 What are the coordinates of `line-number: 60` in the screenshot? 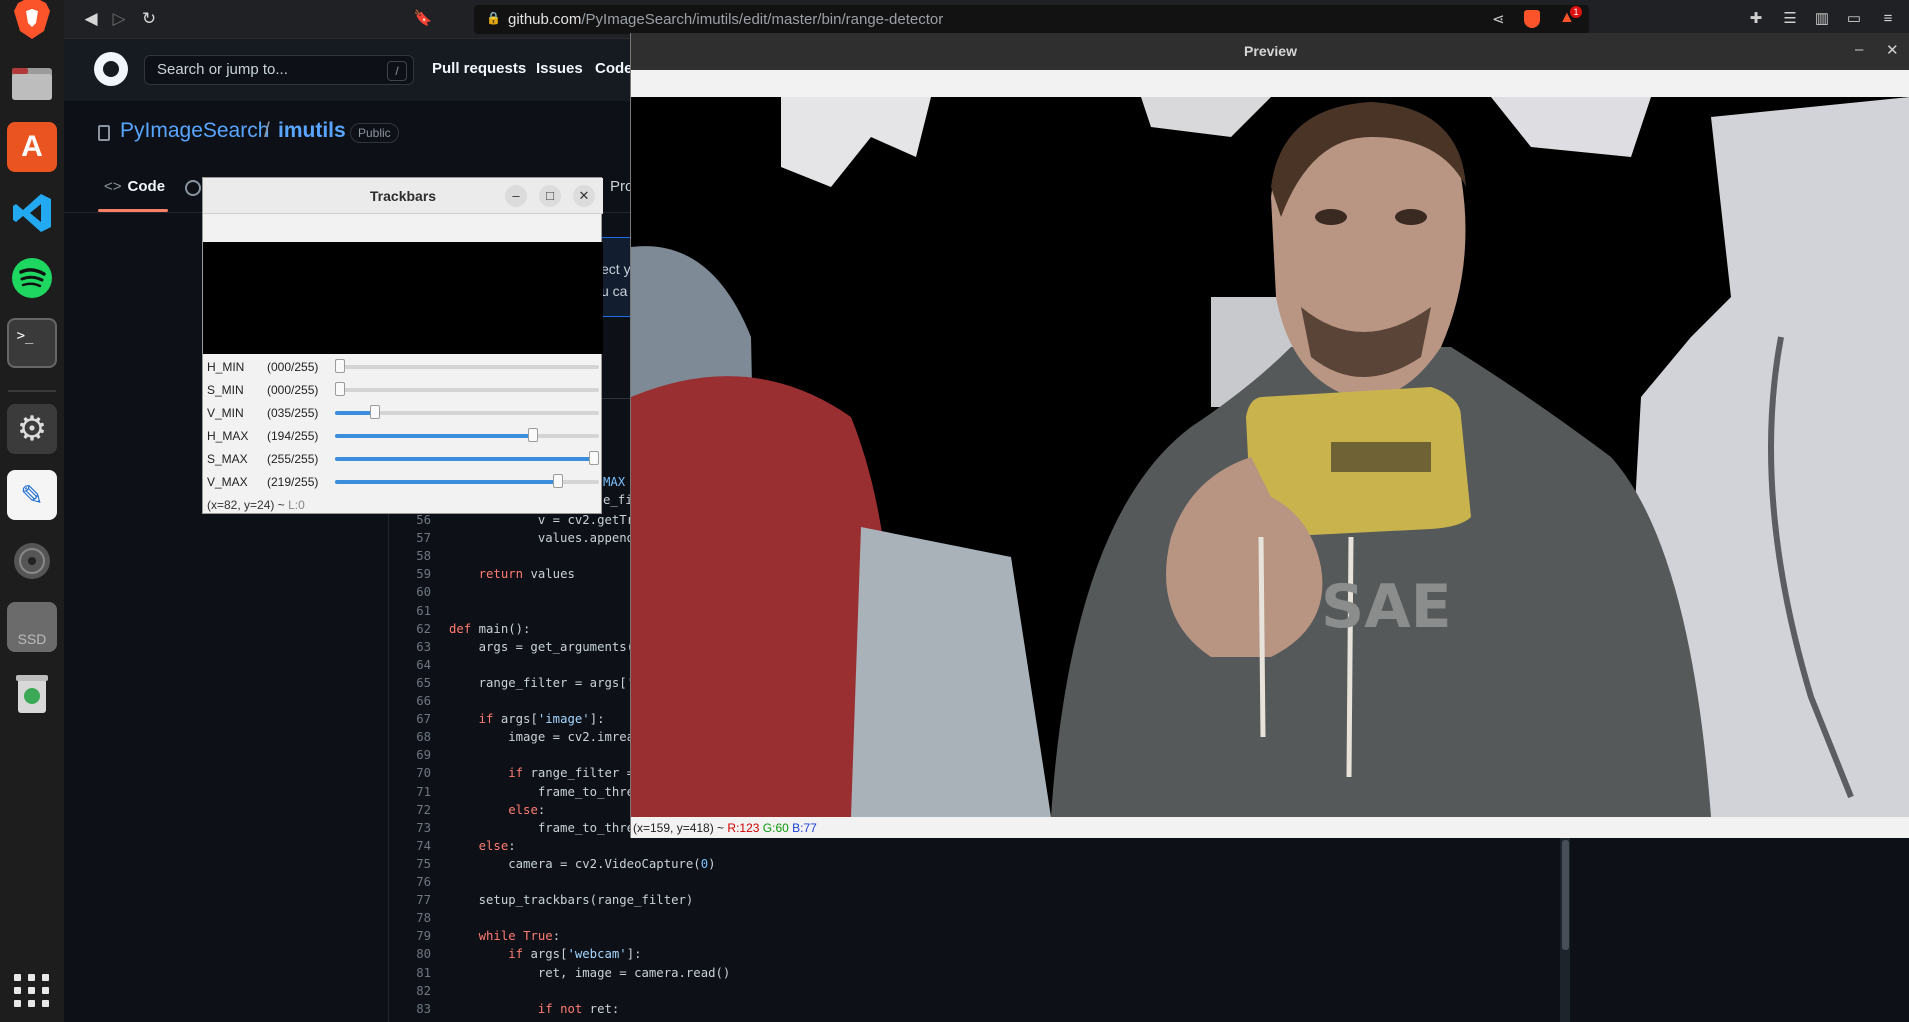 It's located at (423, 592).